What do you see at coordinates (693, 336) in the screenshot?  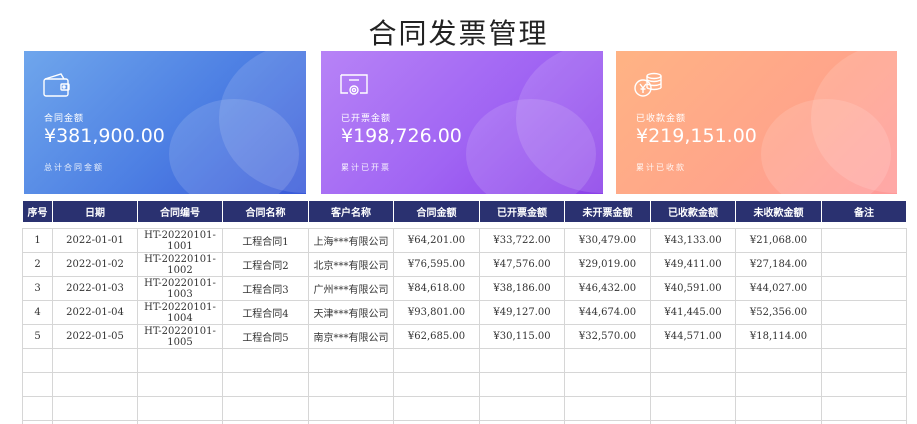 I see `table-cell: ¥44,571.00` at bounding box center [693, 336].